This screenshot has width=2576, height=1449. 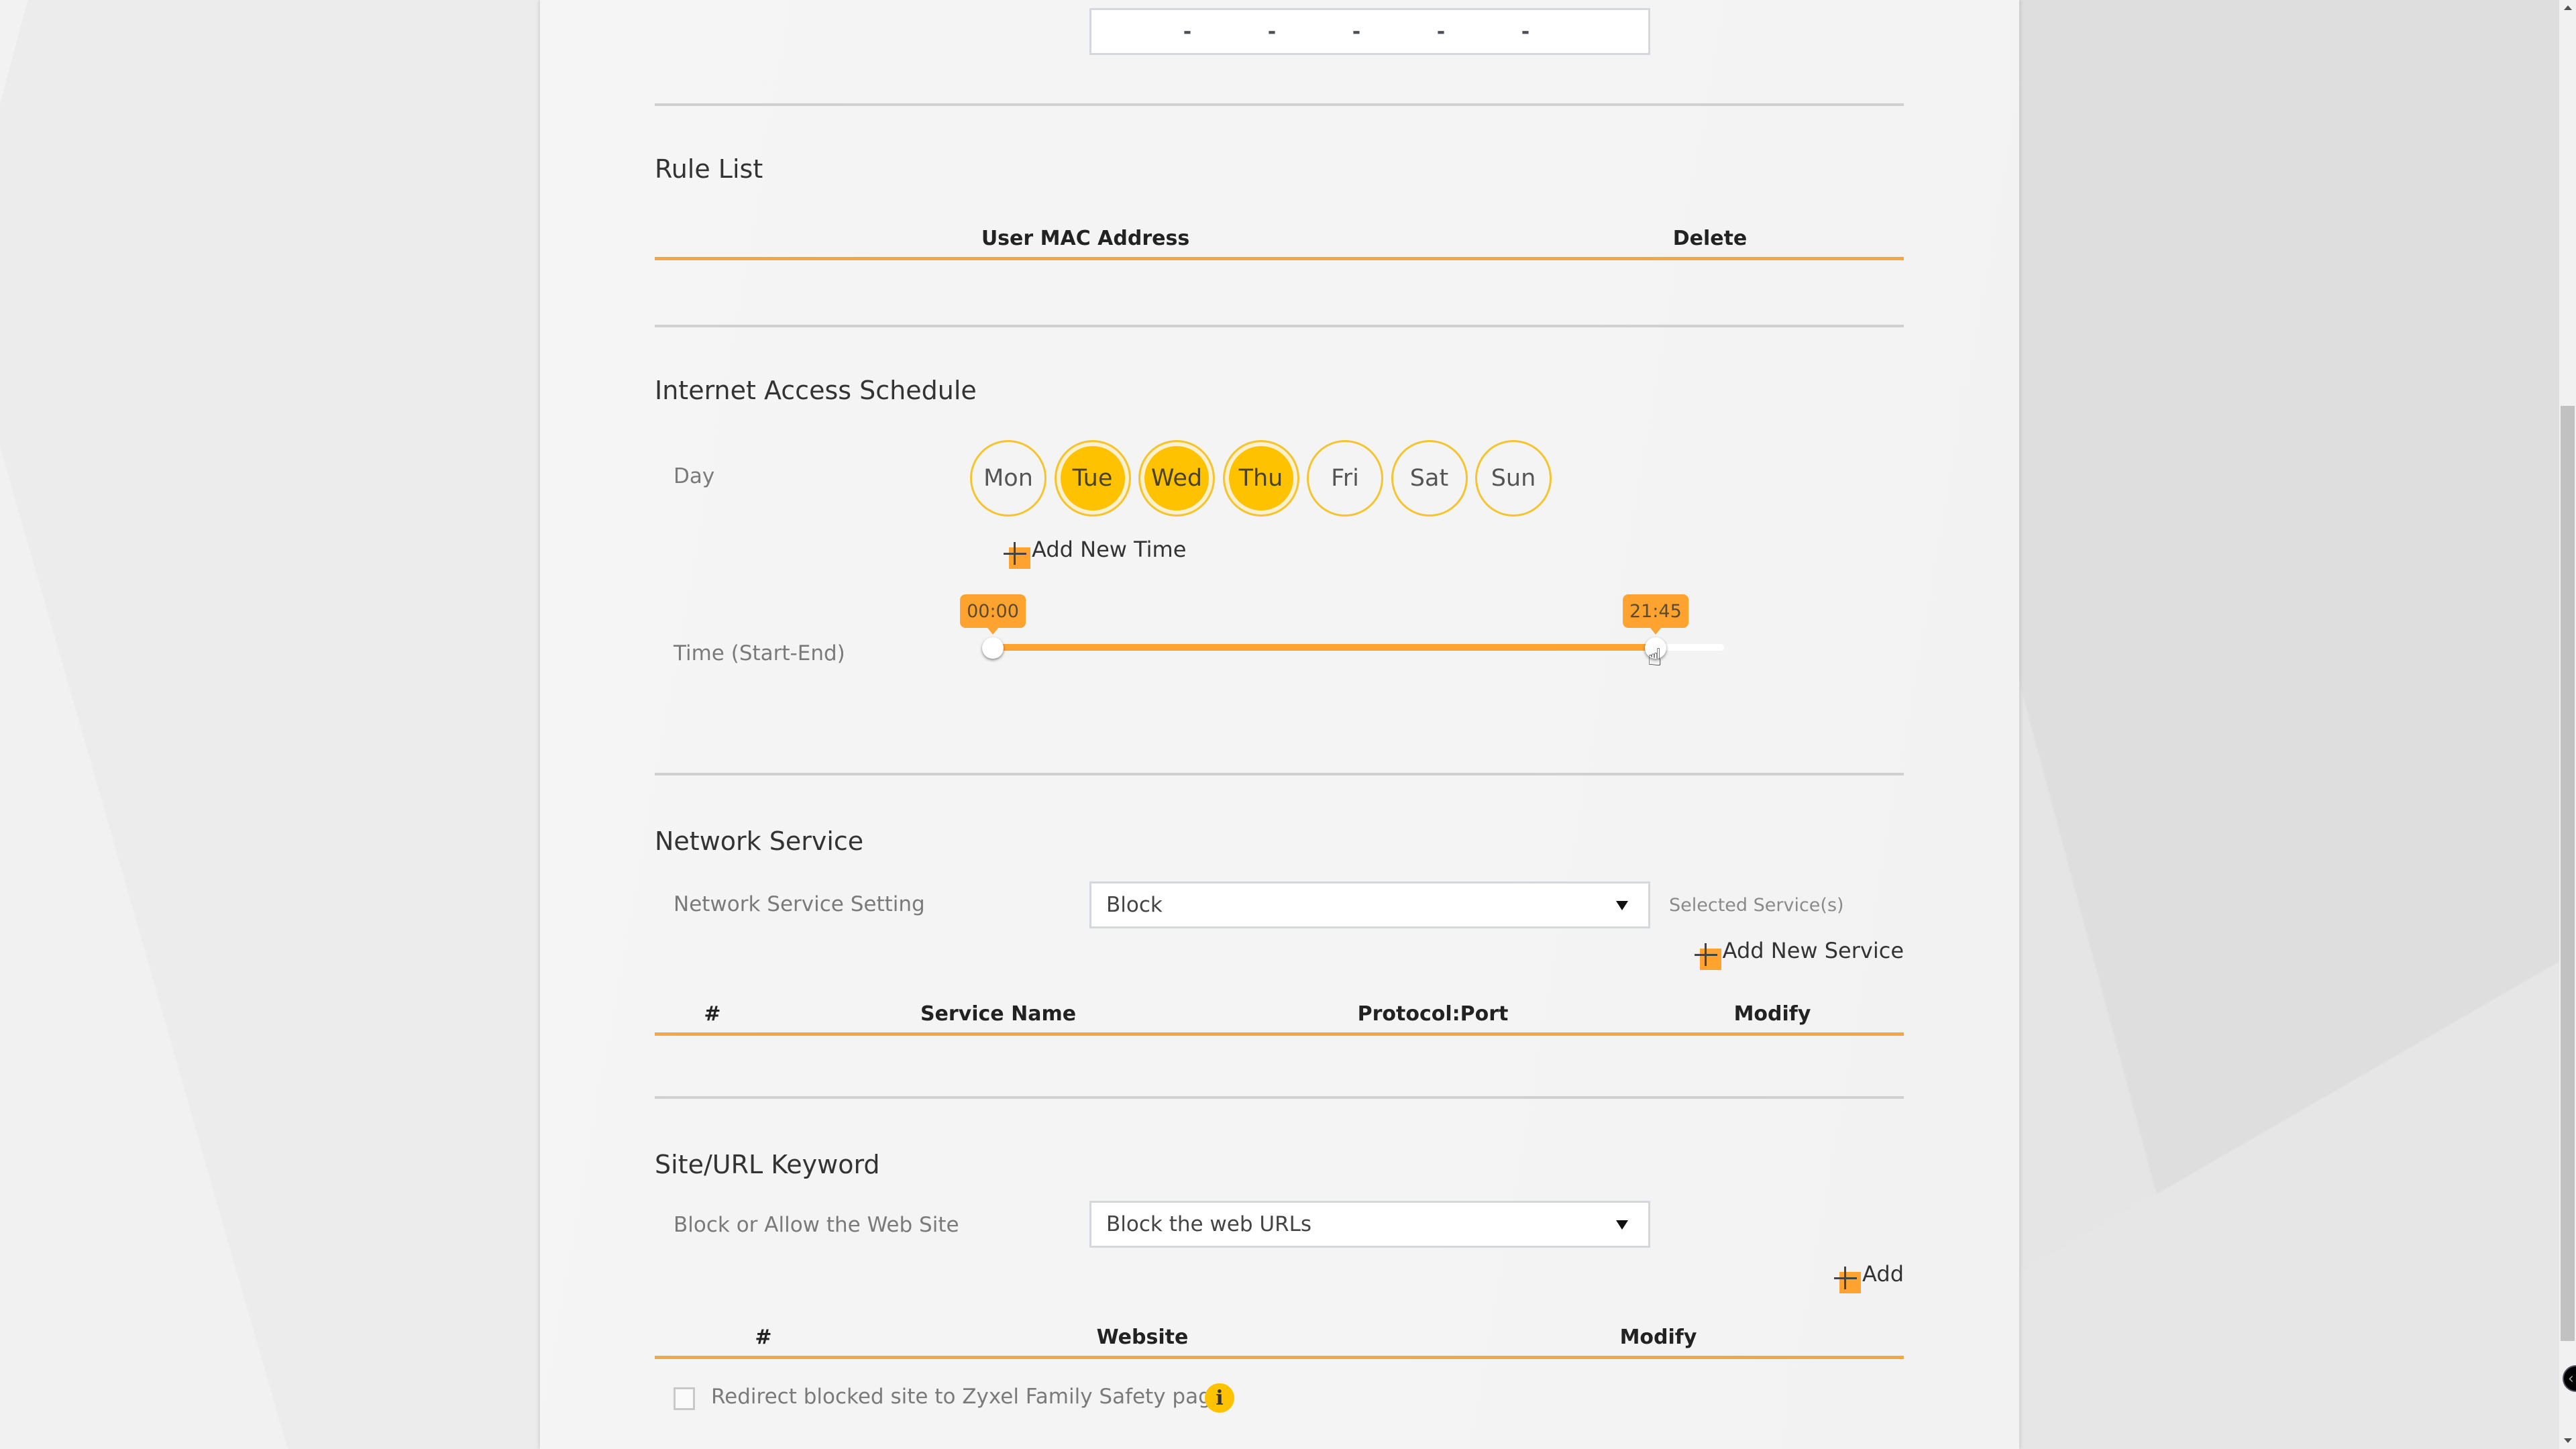 I want to click on scrollbar-thumb, so click(x=2568, y=873).